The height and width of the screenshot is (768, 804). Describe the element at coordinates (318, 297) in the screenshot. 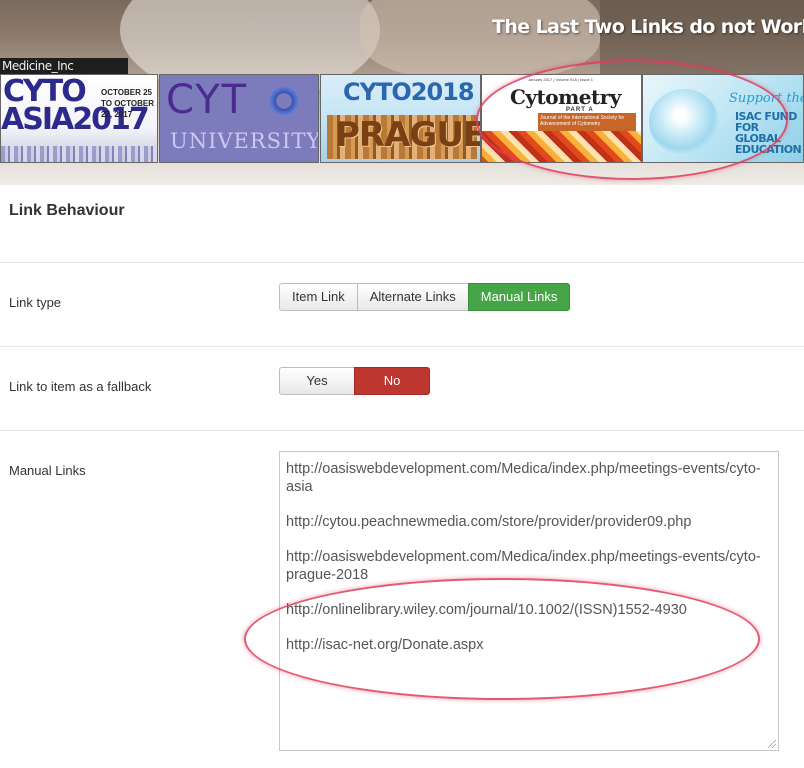

I see `item-link-button: Item Link` at that location.